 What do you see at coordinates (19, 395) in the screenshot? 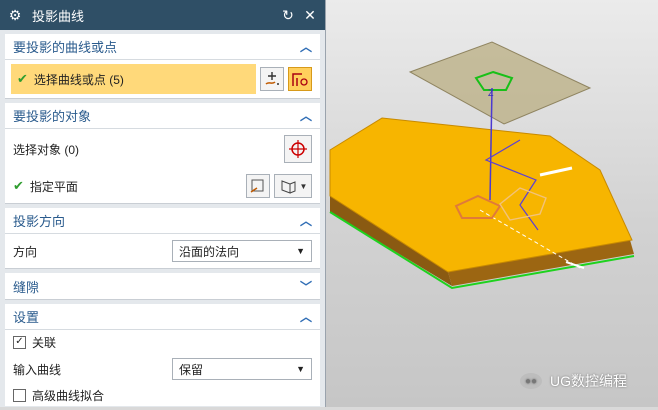
I see `advanced-fit-checkbox` at bounding box center [19, 395].